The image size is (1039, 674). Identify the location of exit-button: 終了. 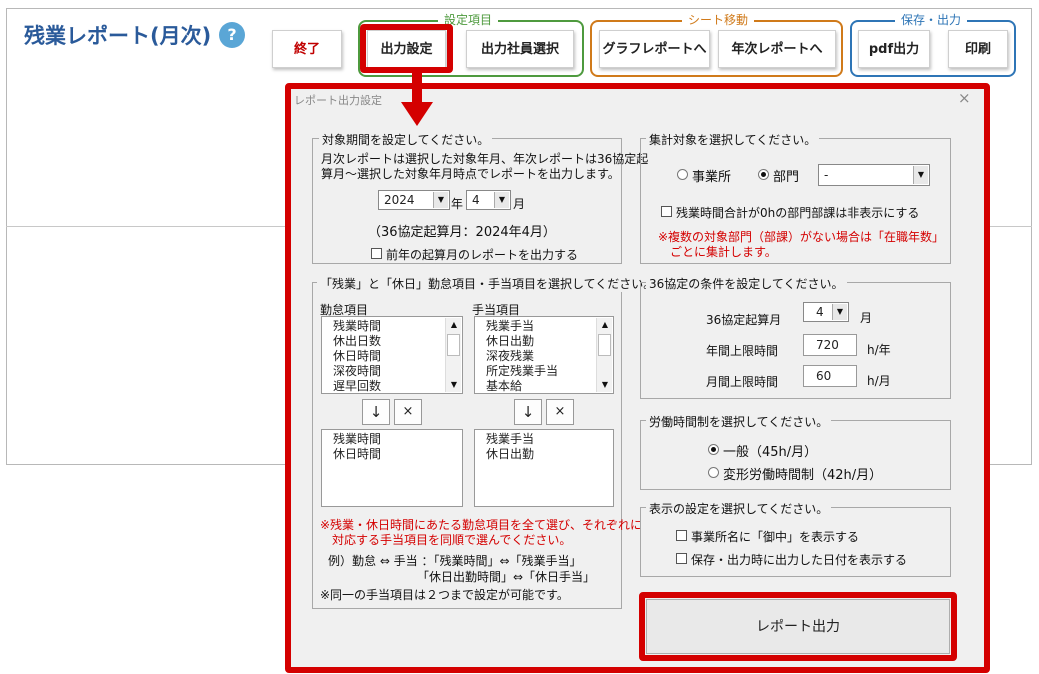
(307, 49).